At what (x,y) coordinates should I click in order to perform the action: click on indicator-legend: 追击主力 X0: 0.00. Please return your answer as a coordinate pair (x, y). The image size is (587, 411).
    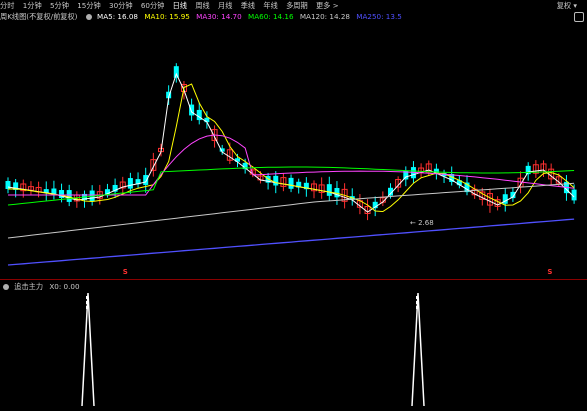
    Looking at the image, I should click on (40, 287).